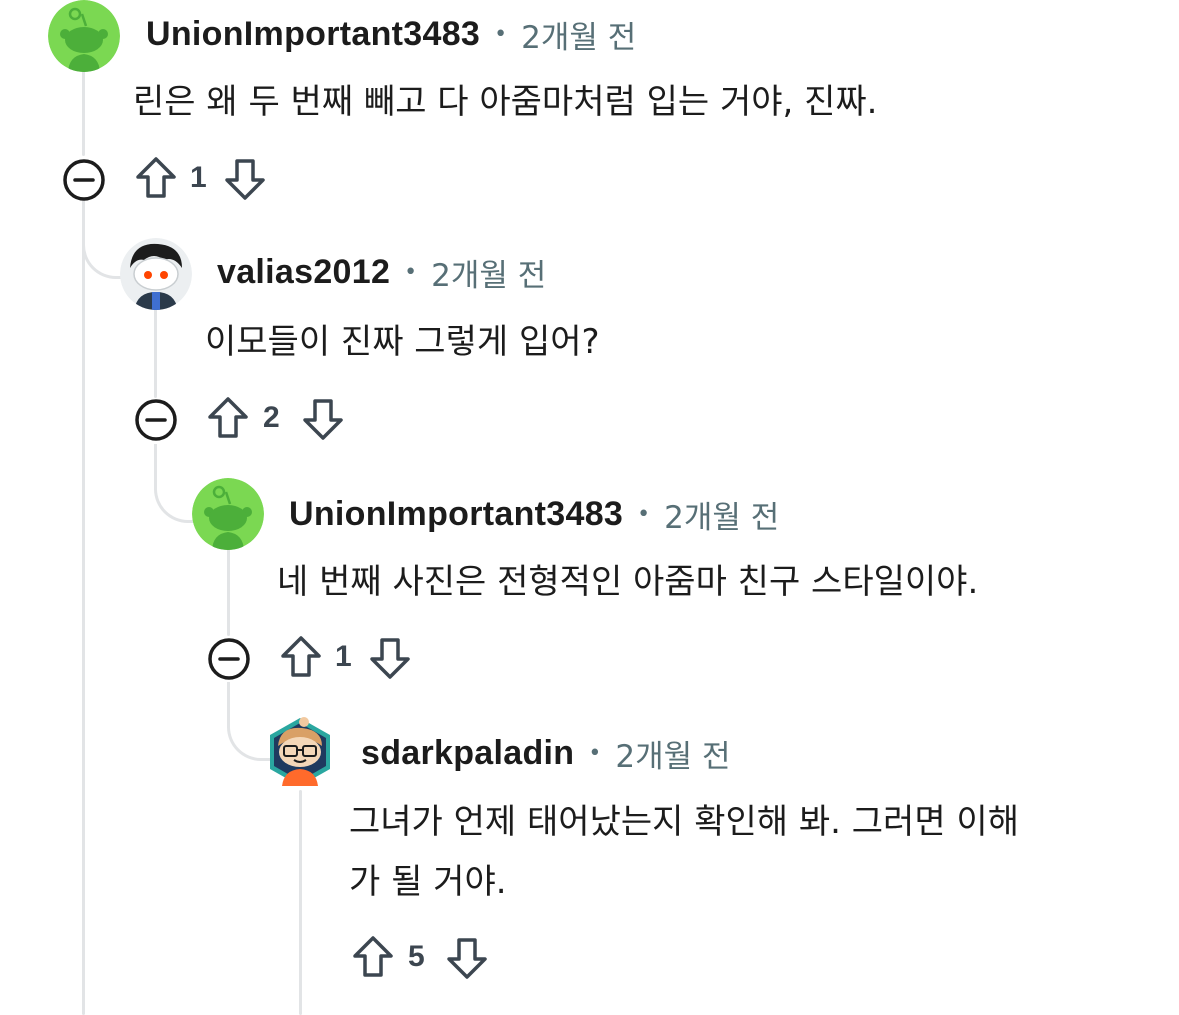 Image resolution: width=1179 pixels, height=1015 pixels. Describe the element at coordinates (628, 582) in the screenshot. I see `comment-body: 네 번째 사진은 전형적인 아줌마 친구 스타일이야.` at that location.